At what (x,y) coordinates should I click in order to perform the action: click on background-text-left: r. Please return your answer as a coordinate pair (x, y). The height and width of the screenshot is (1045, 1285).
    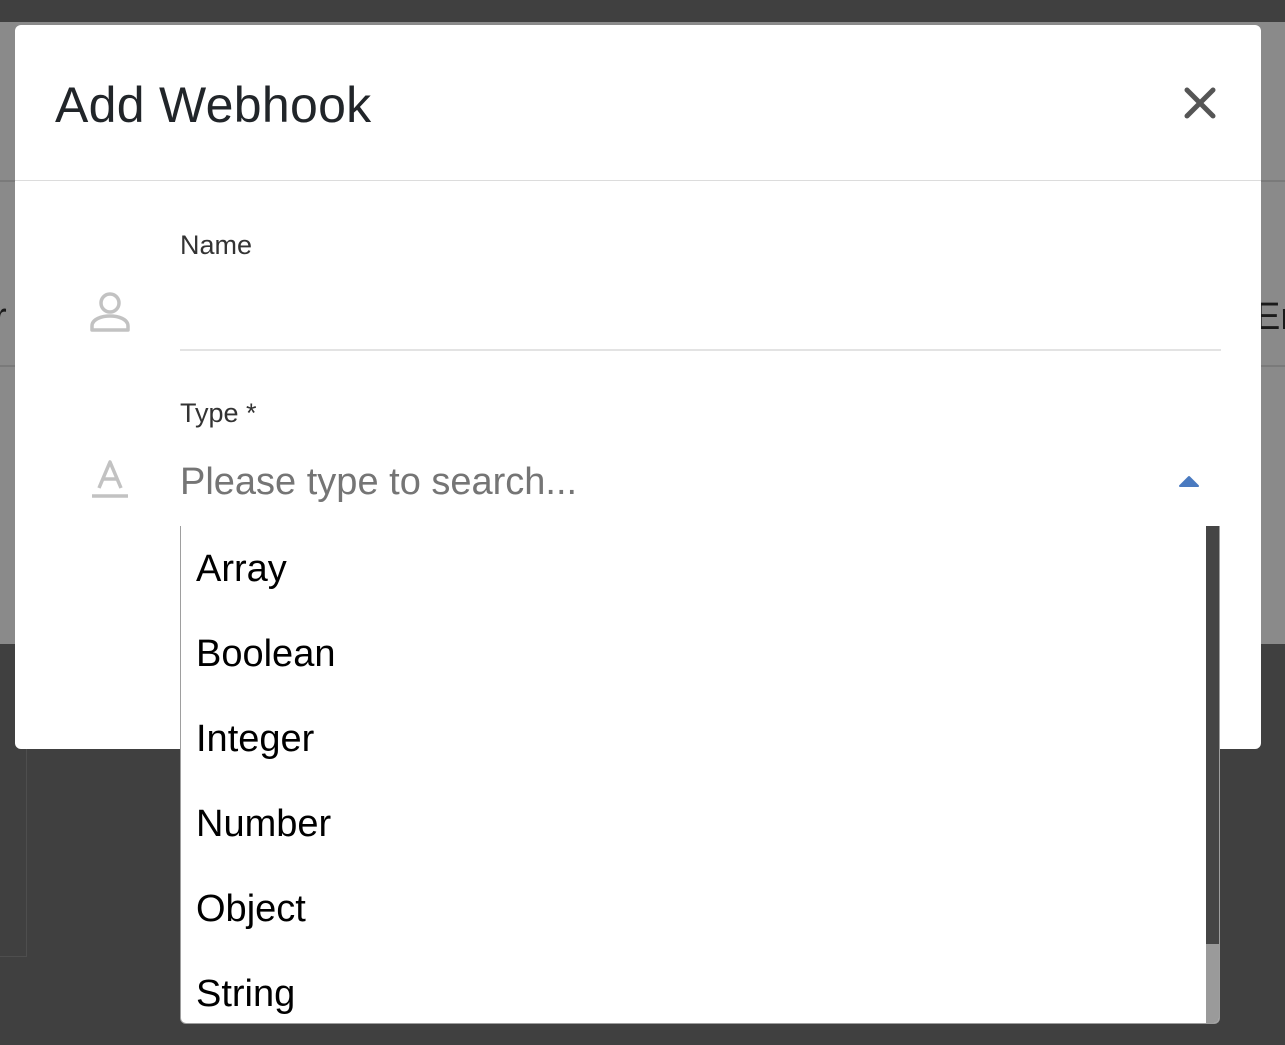
    Looking at the image, I should click on (3, 317).